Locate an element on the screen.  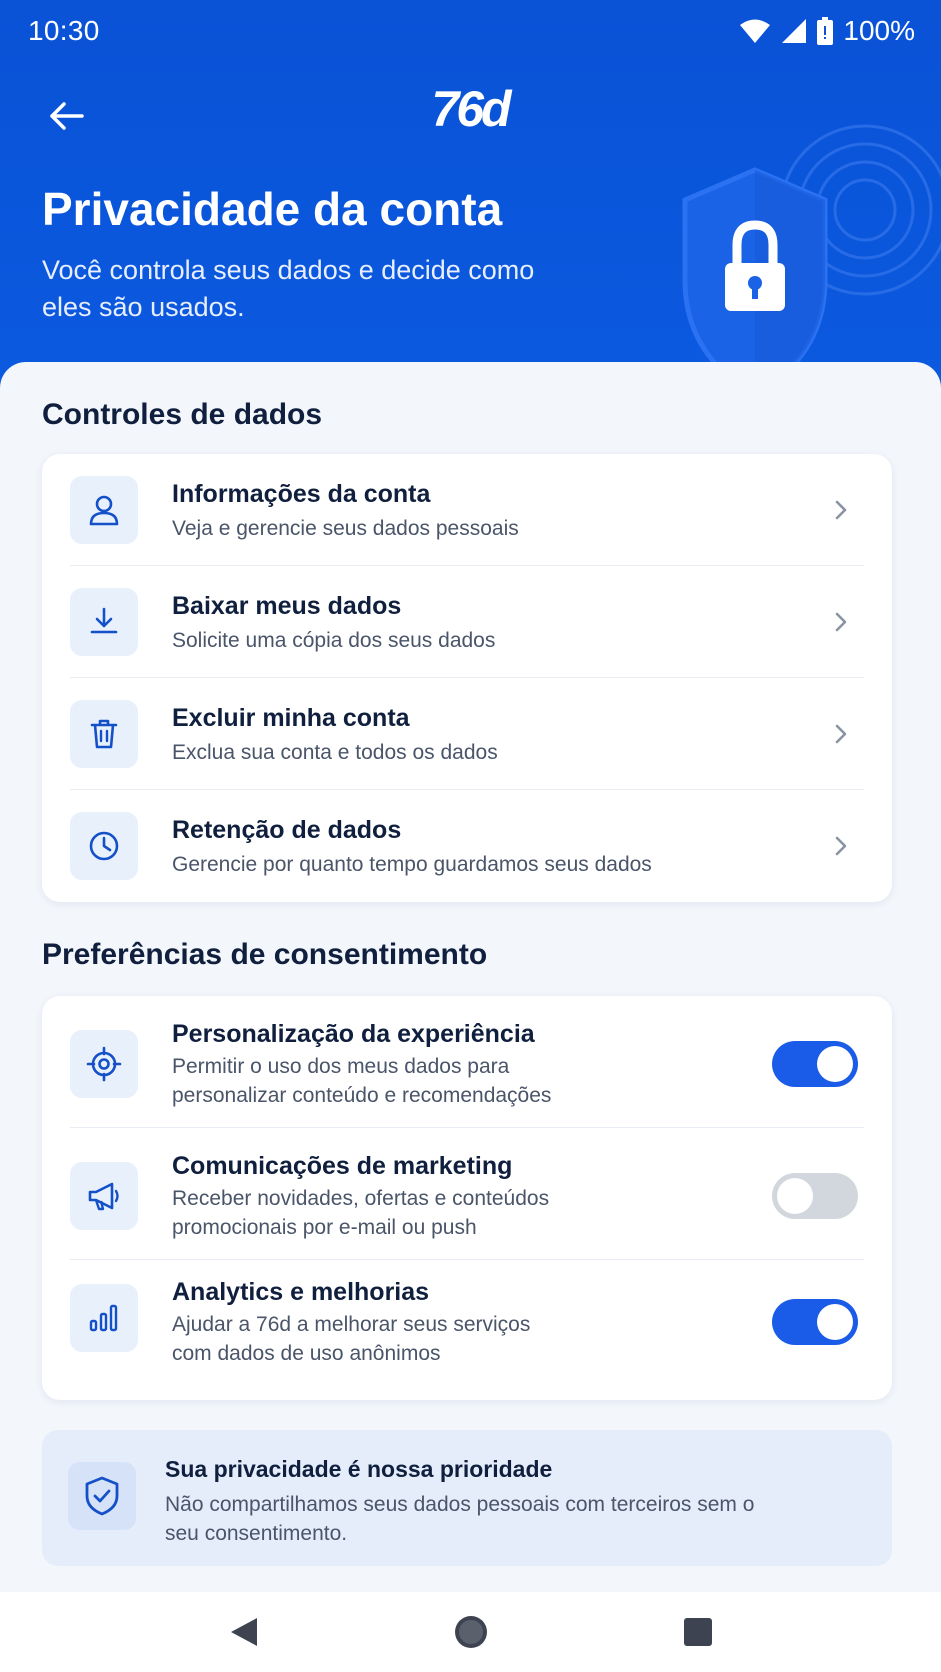
row-title: Baixar meus dados is located at coordinates (287, 606).